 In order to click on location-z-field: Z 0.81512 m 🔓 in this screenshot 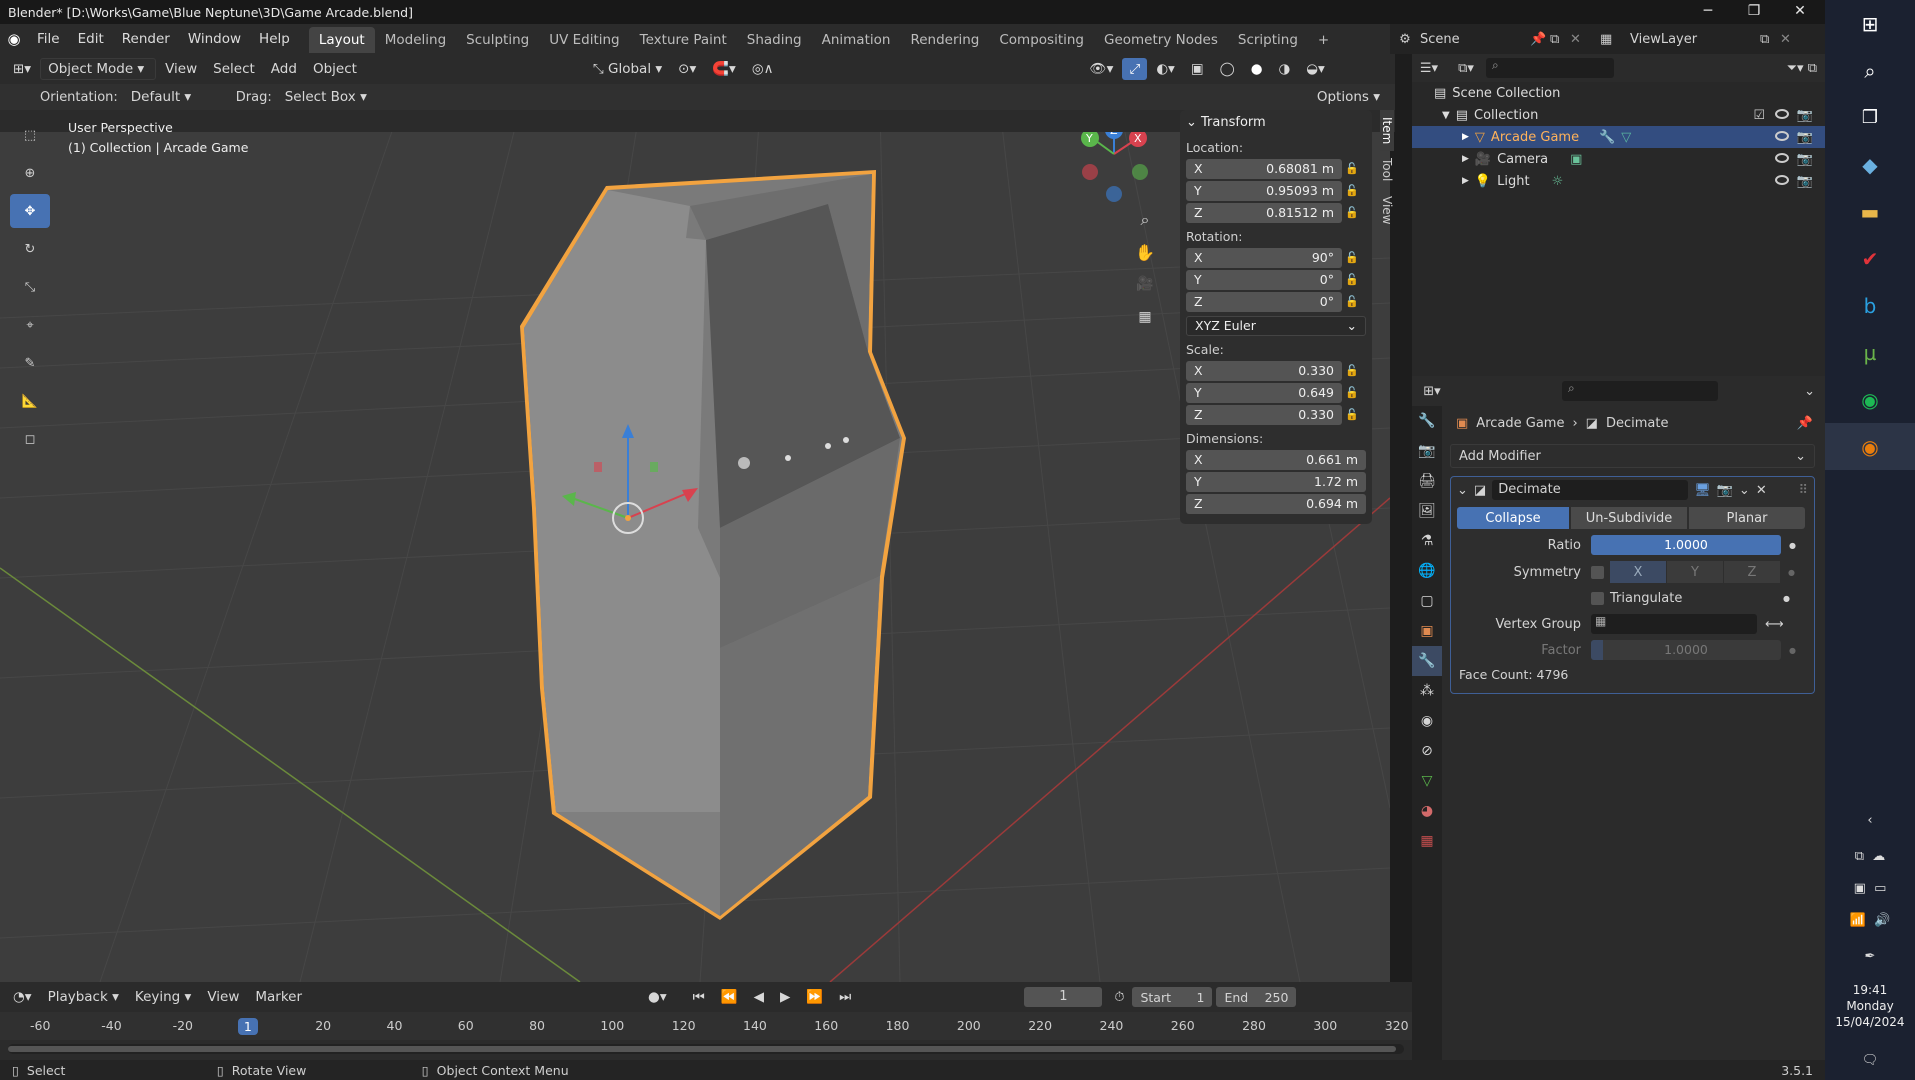, I will do `click(1276, 212)`.